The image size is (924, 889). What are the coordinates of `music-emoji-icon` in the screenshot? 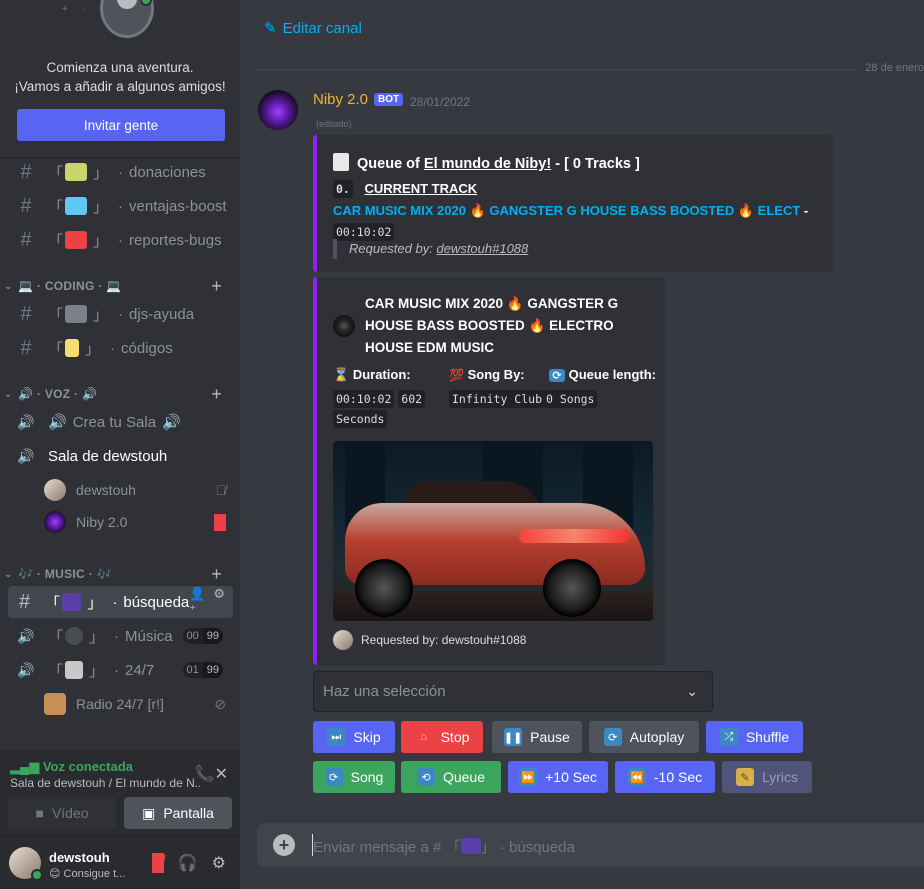 It's located at (72, 602).